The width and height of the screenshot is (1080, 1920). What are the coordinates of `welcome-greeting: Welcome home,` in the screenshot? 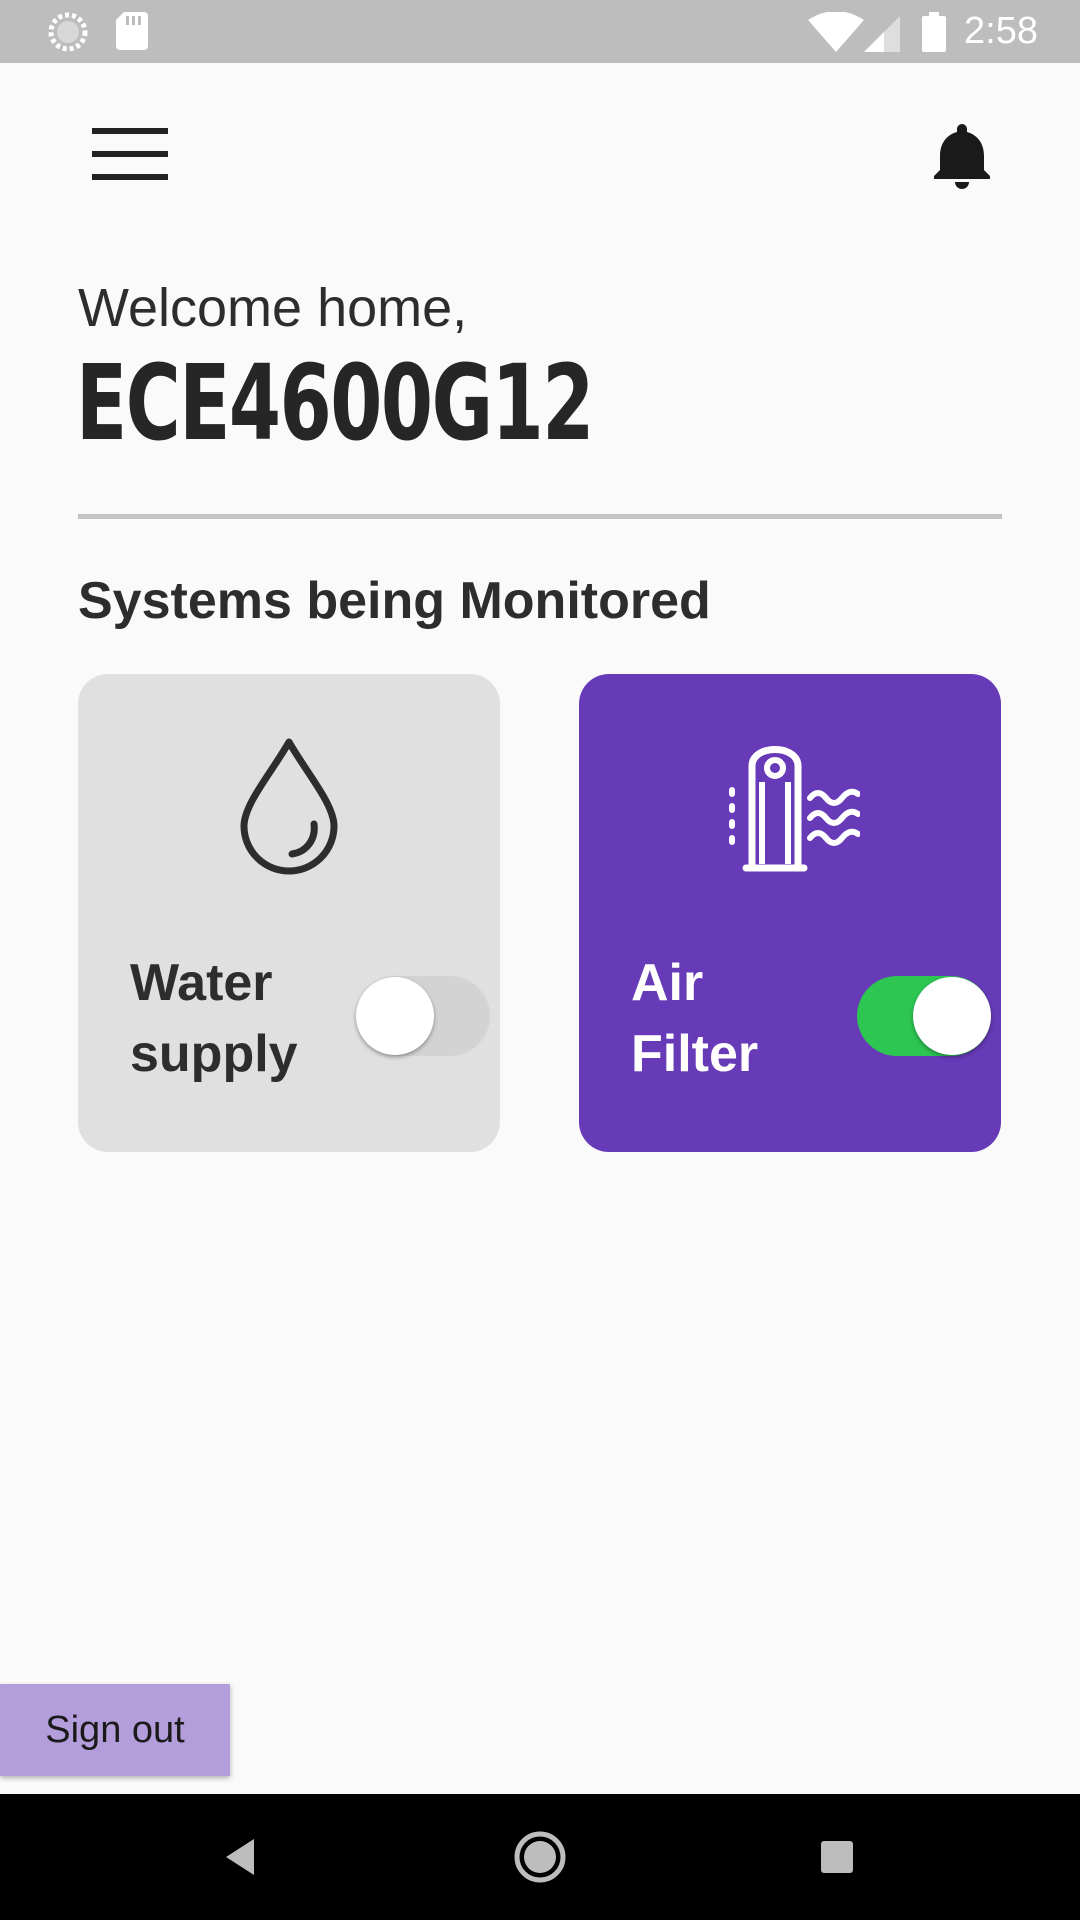 It's located at (273, 308).